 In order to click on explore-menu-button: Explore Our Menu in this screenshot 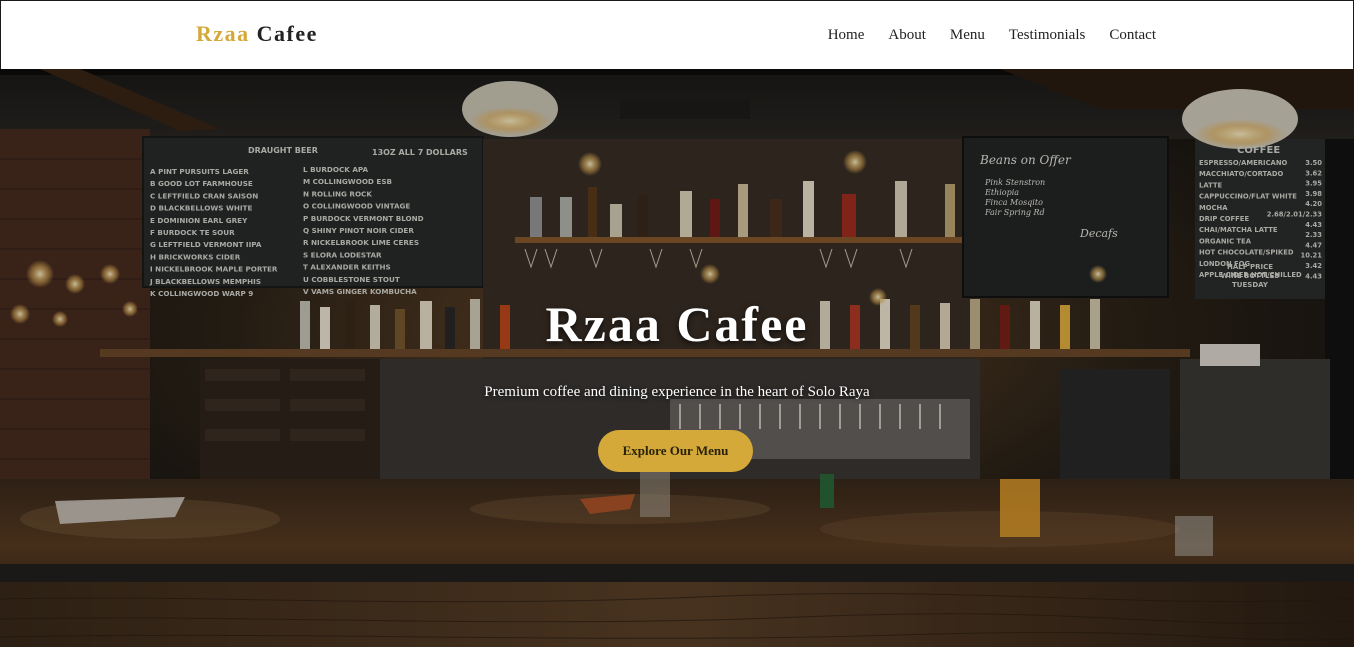, I will do `click(675, 451)`.